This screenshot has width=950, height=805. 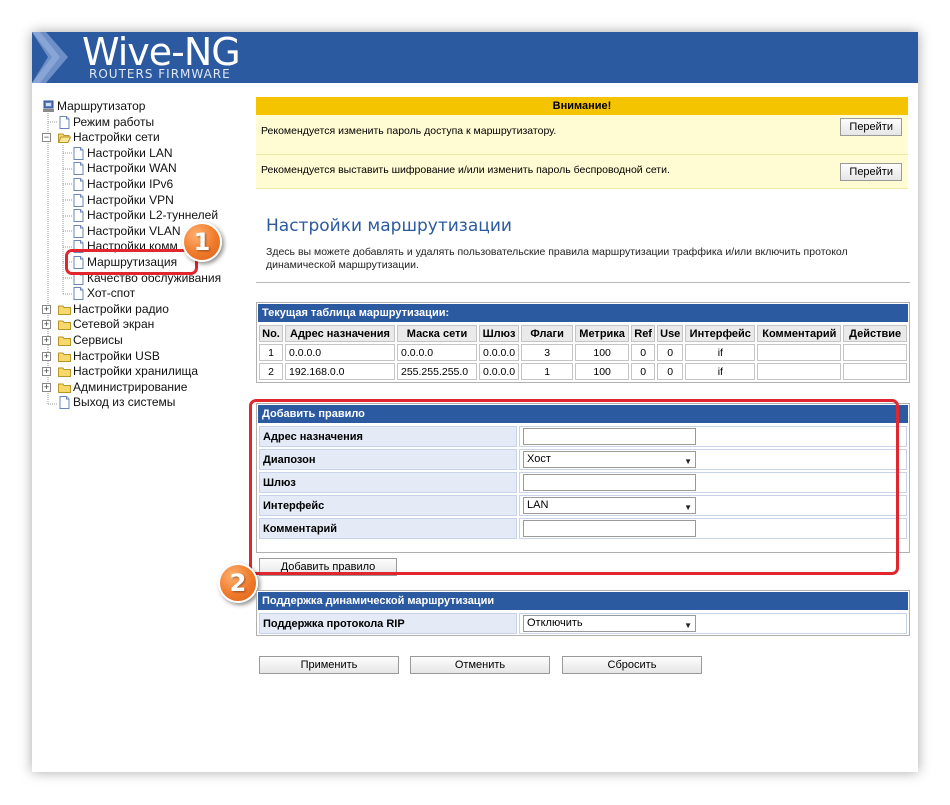 I want to click on table-row: 1 0.0.0.0 0.0.0.0 0.0.0.0 3 100 0 0 if, so click(x=583, y=352).